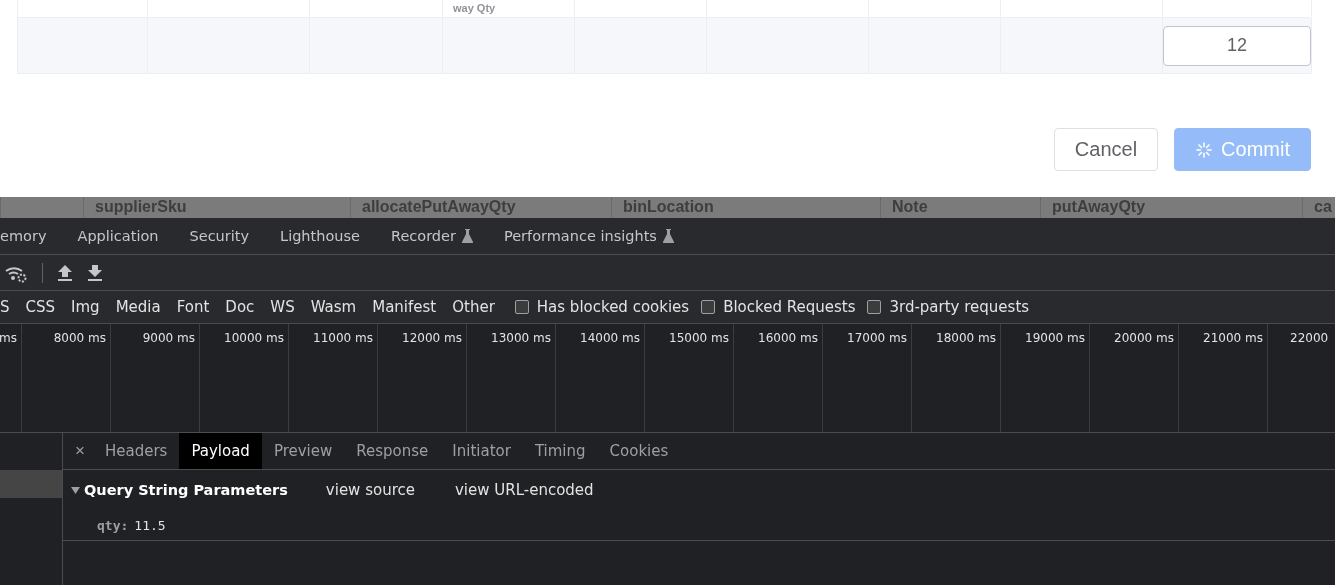  What do you see at coordinates (1237, 45) in the screenshot?
I see `quantity-input: 12` at bounding box center [1237, 45].